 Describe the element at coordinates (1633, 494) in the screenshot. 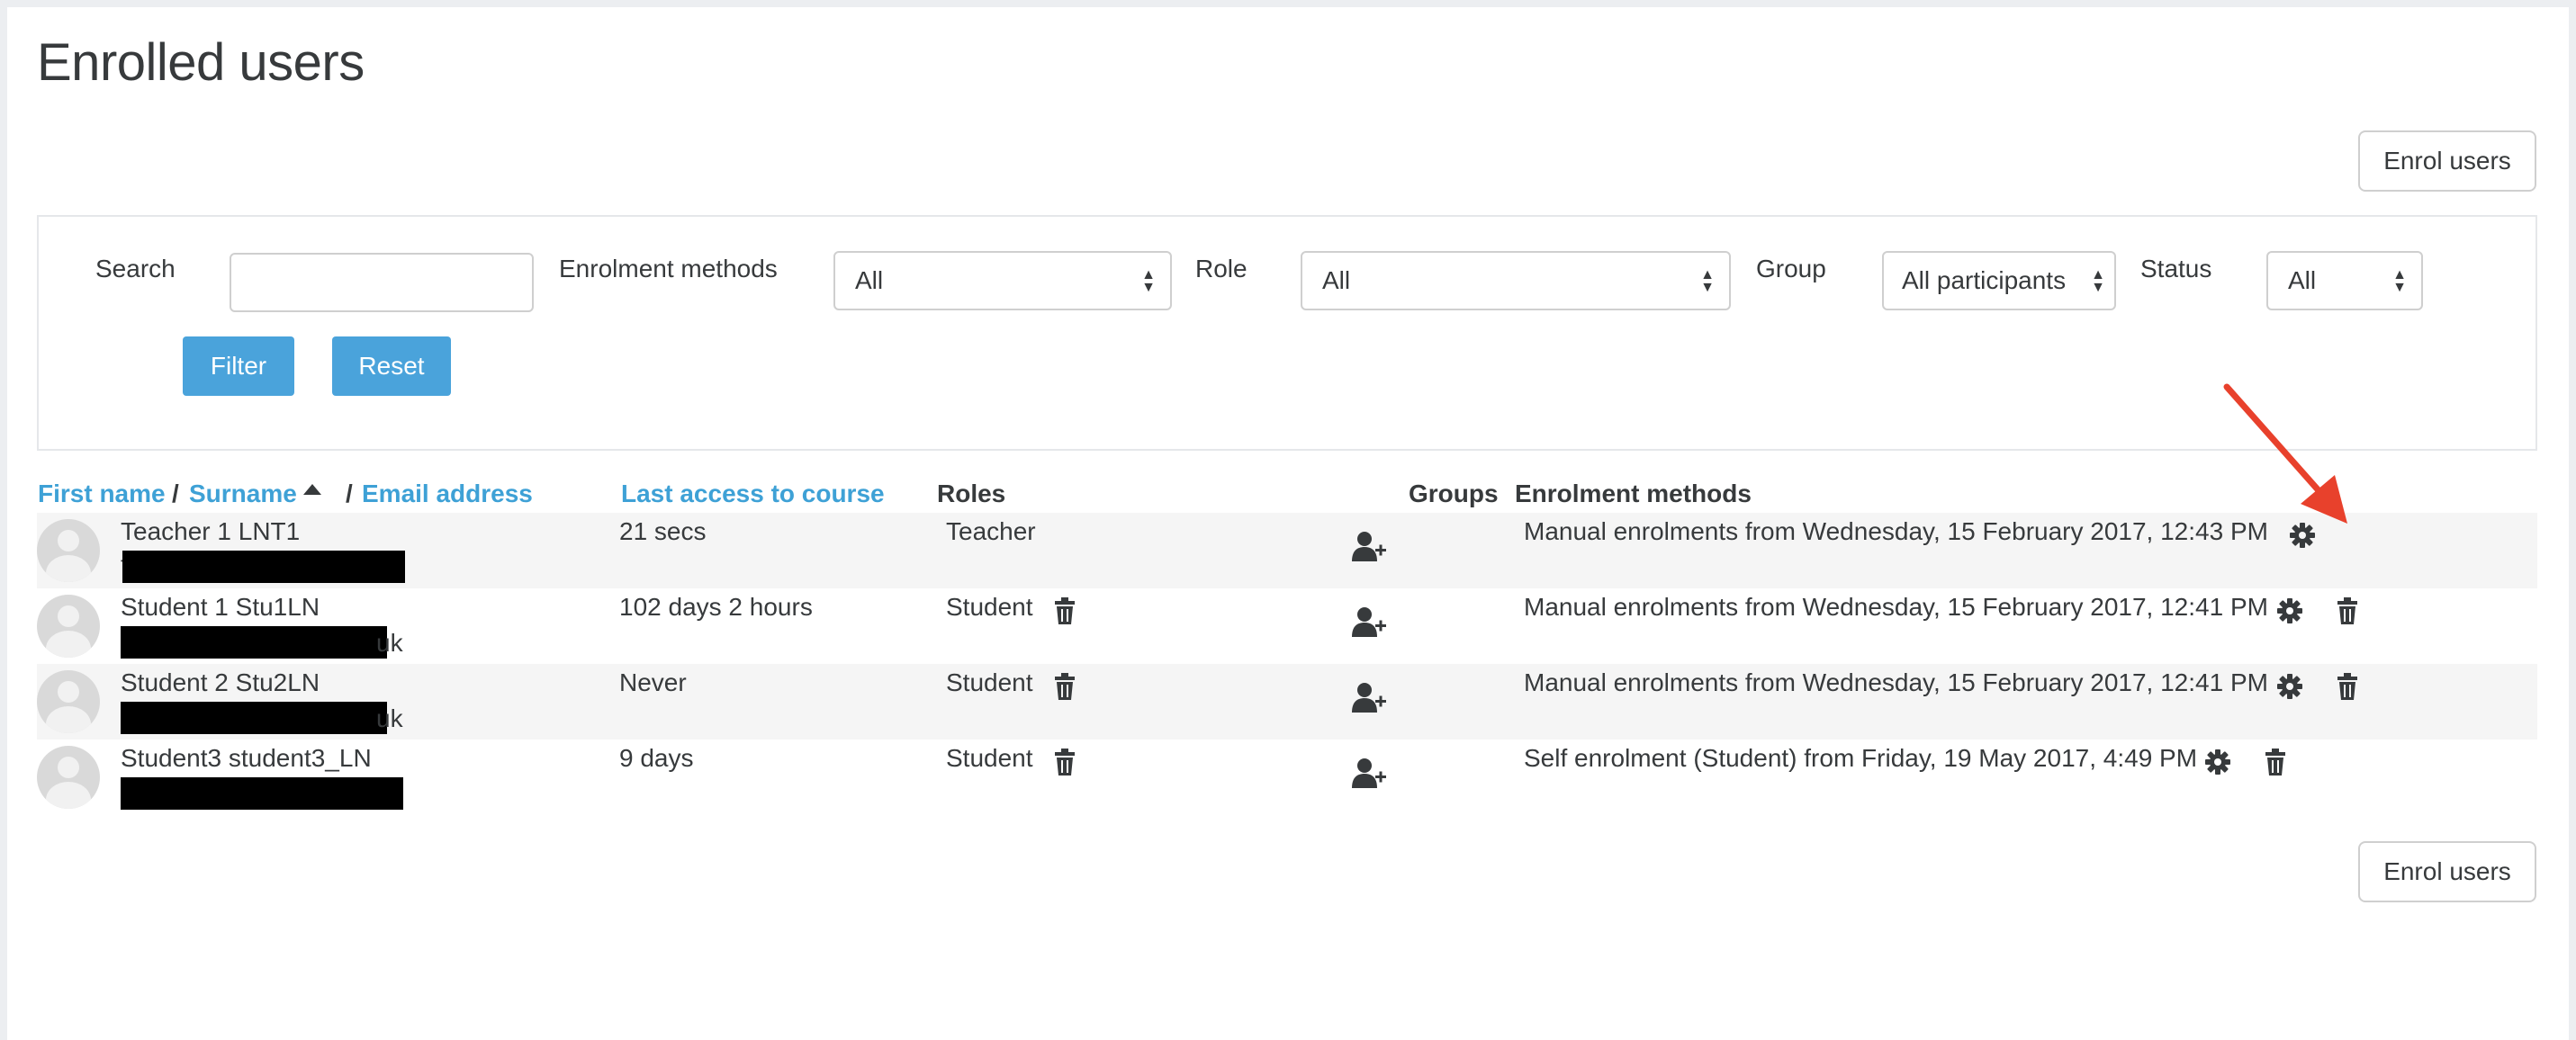

I see `header-enrolment-methods: Enrolment methods` at that location.